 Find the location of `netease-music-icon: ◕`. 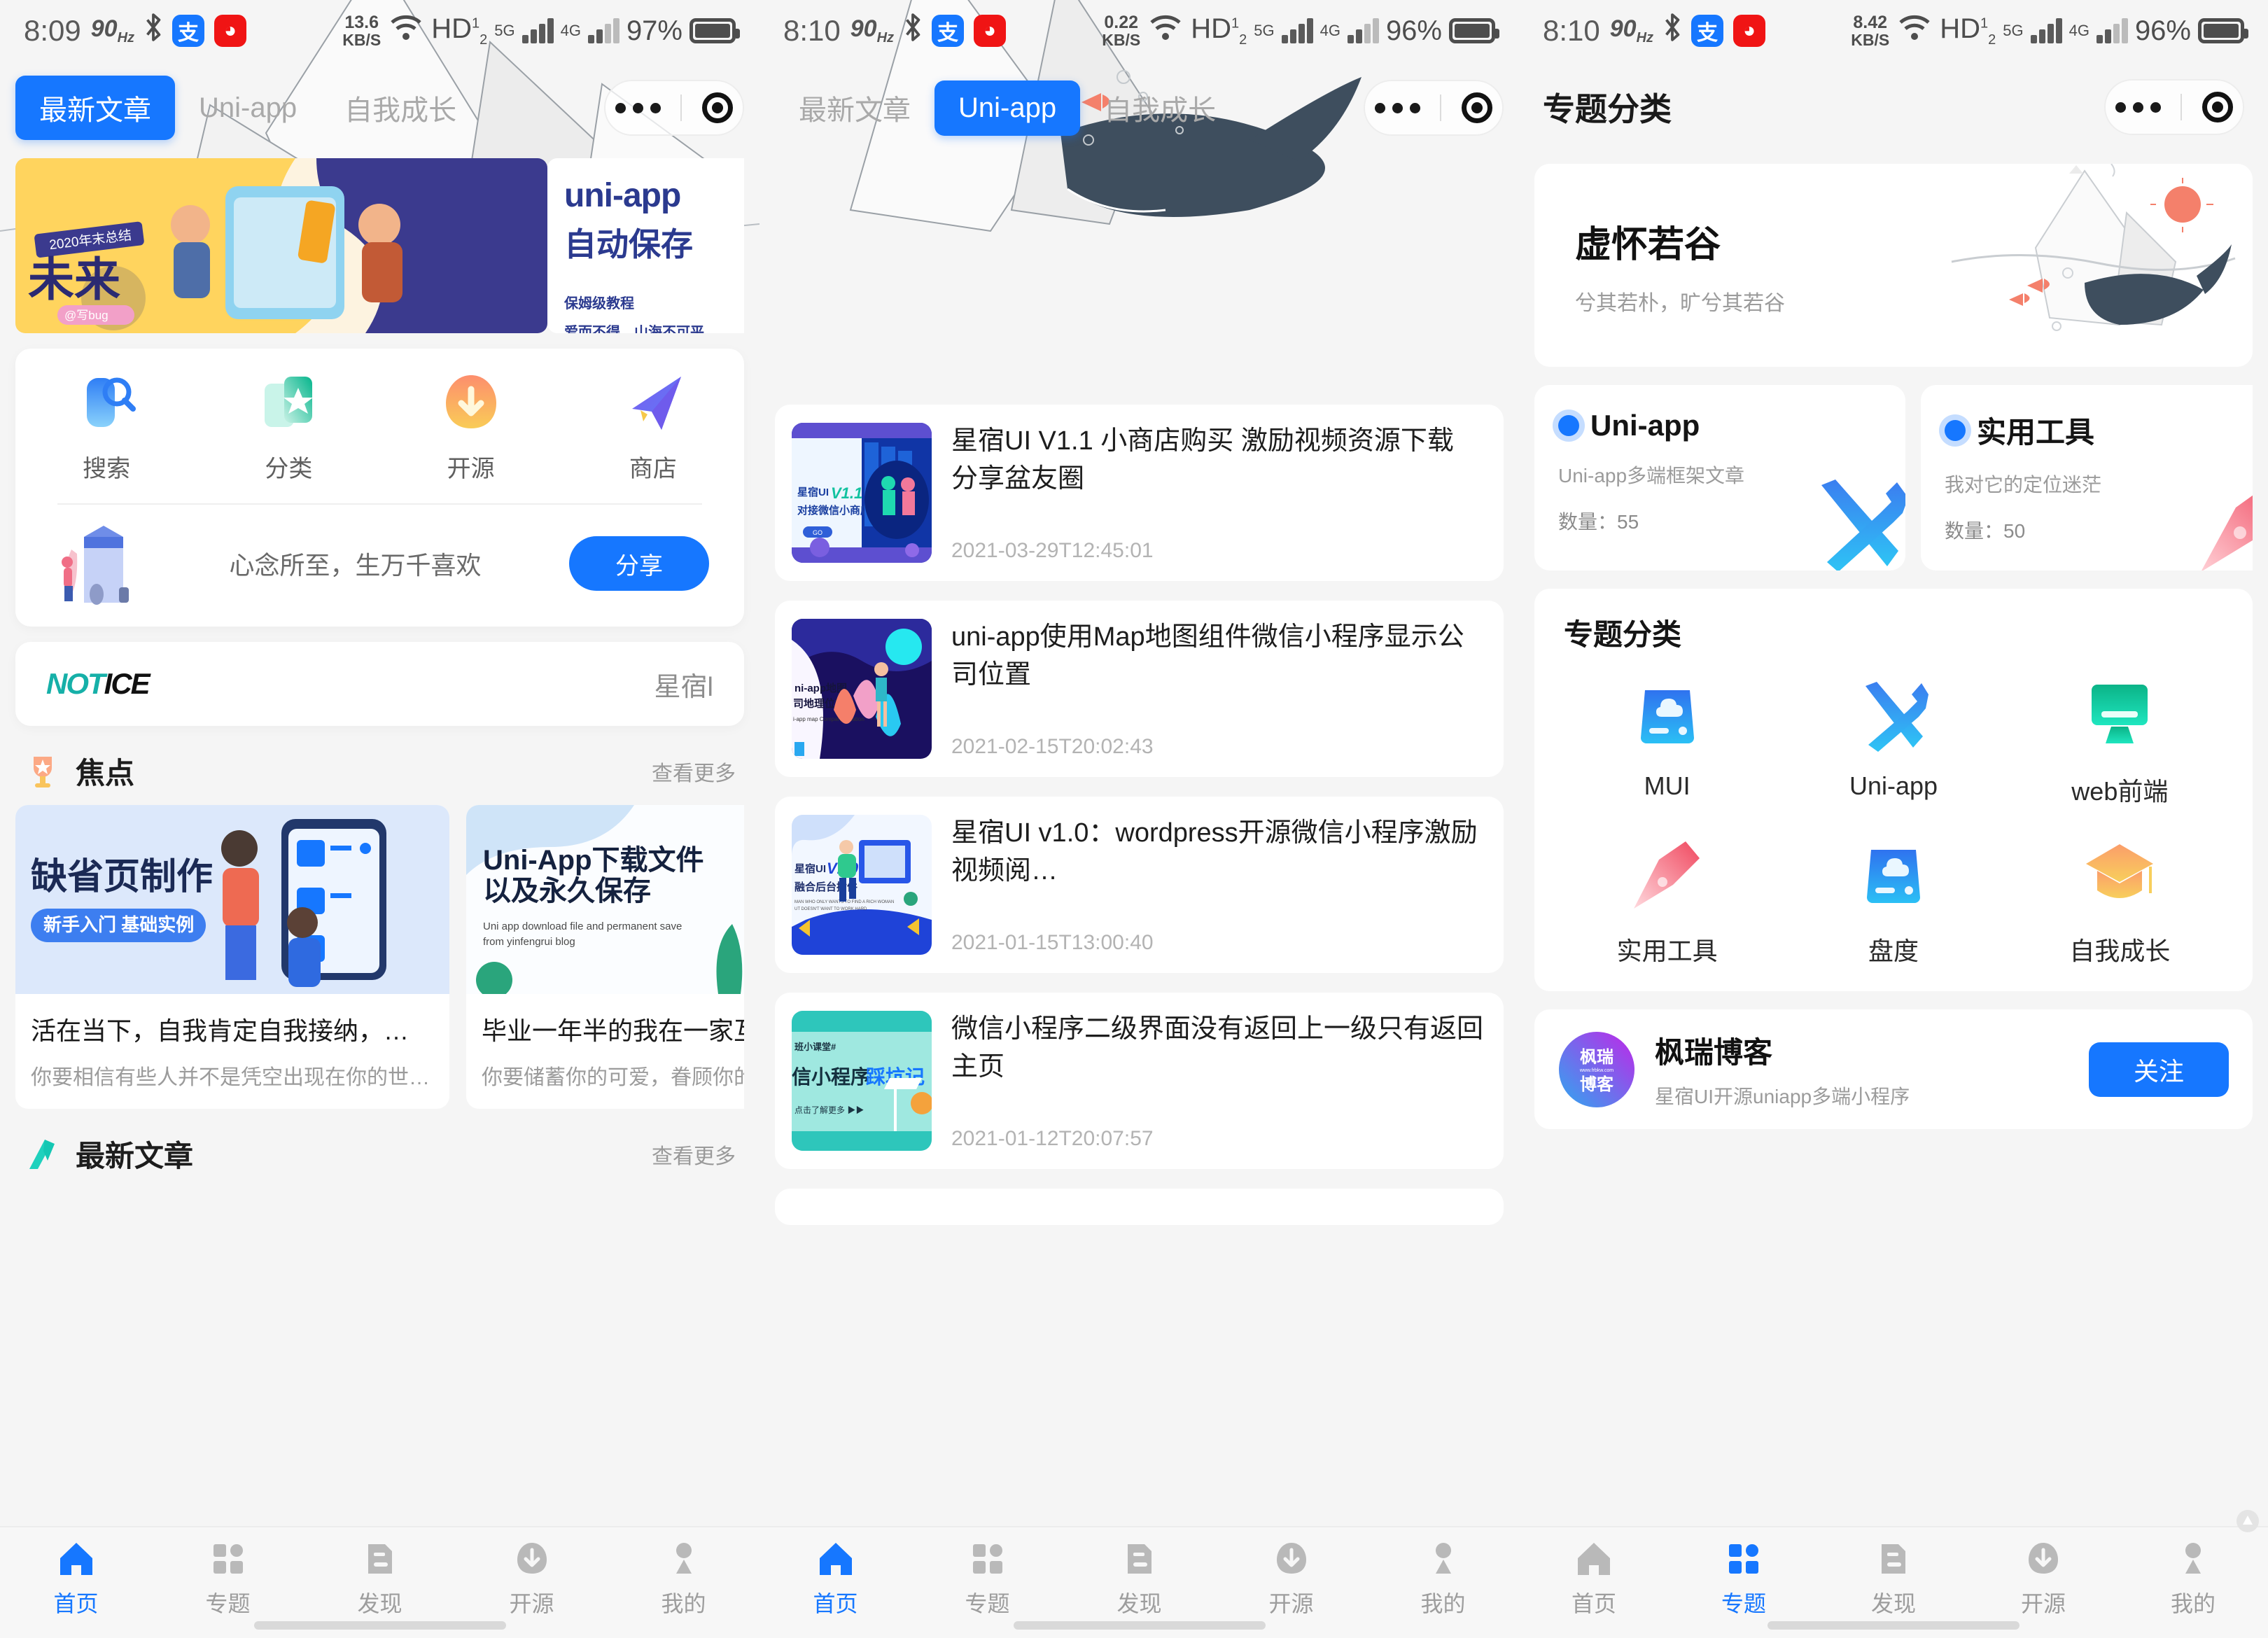

netease-music-icon: ◕ is located at coordinates (230, 31).